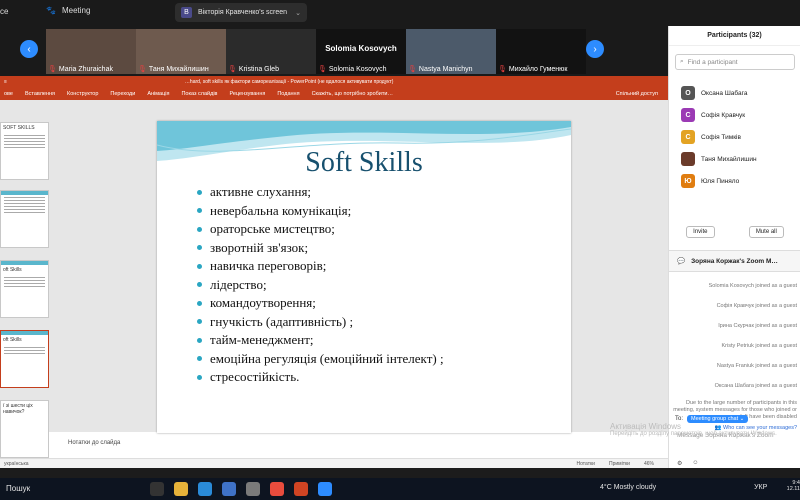  I want to click on comments-toggle: Примітки, so click(619, 464).